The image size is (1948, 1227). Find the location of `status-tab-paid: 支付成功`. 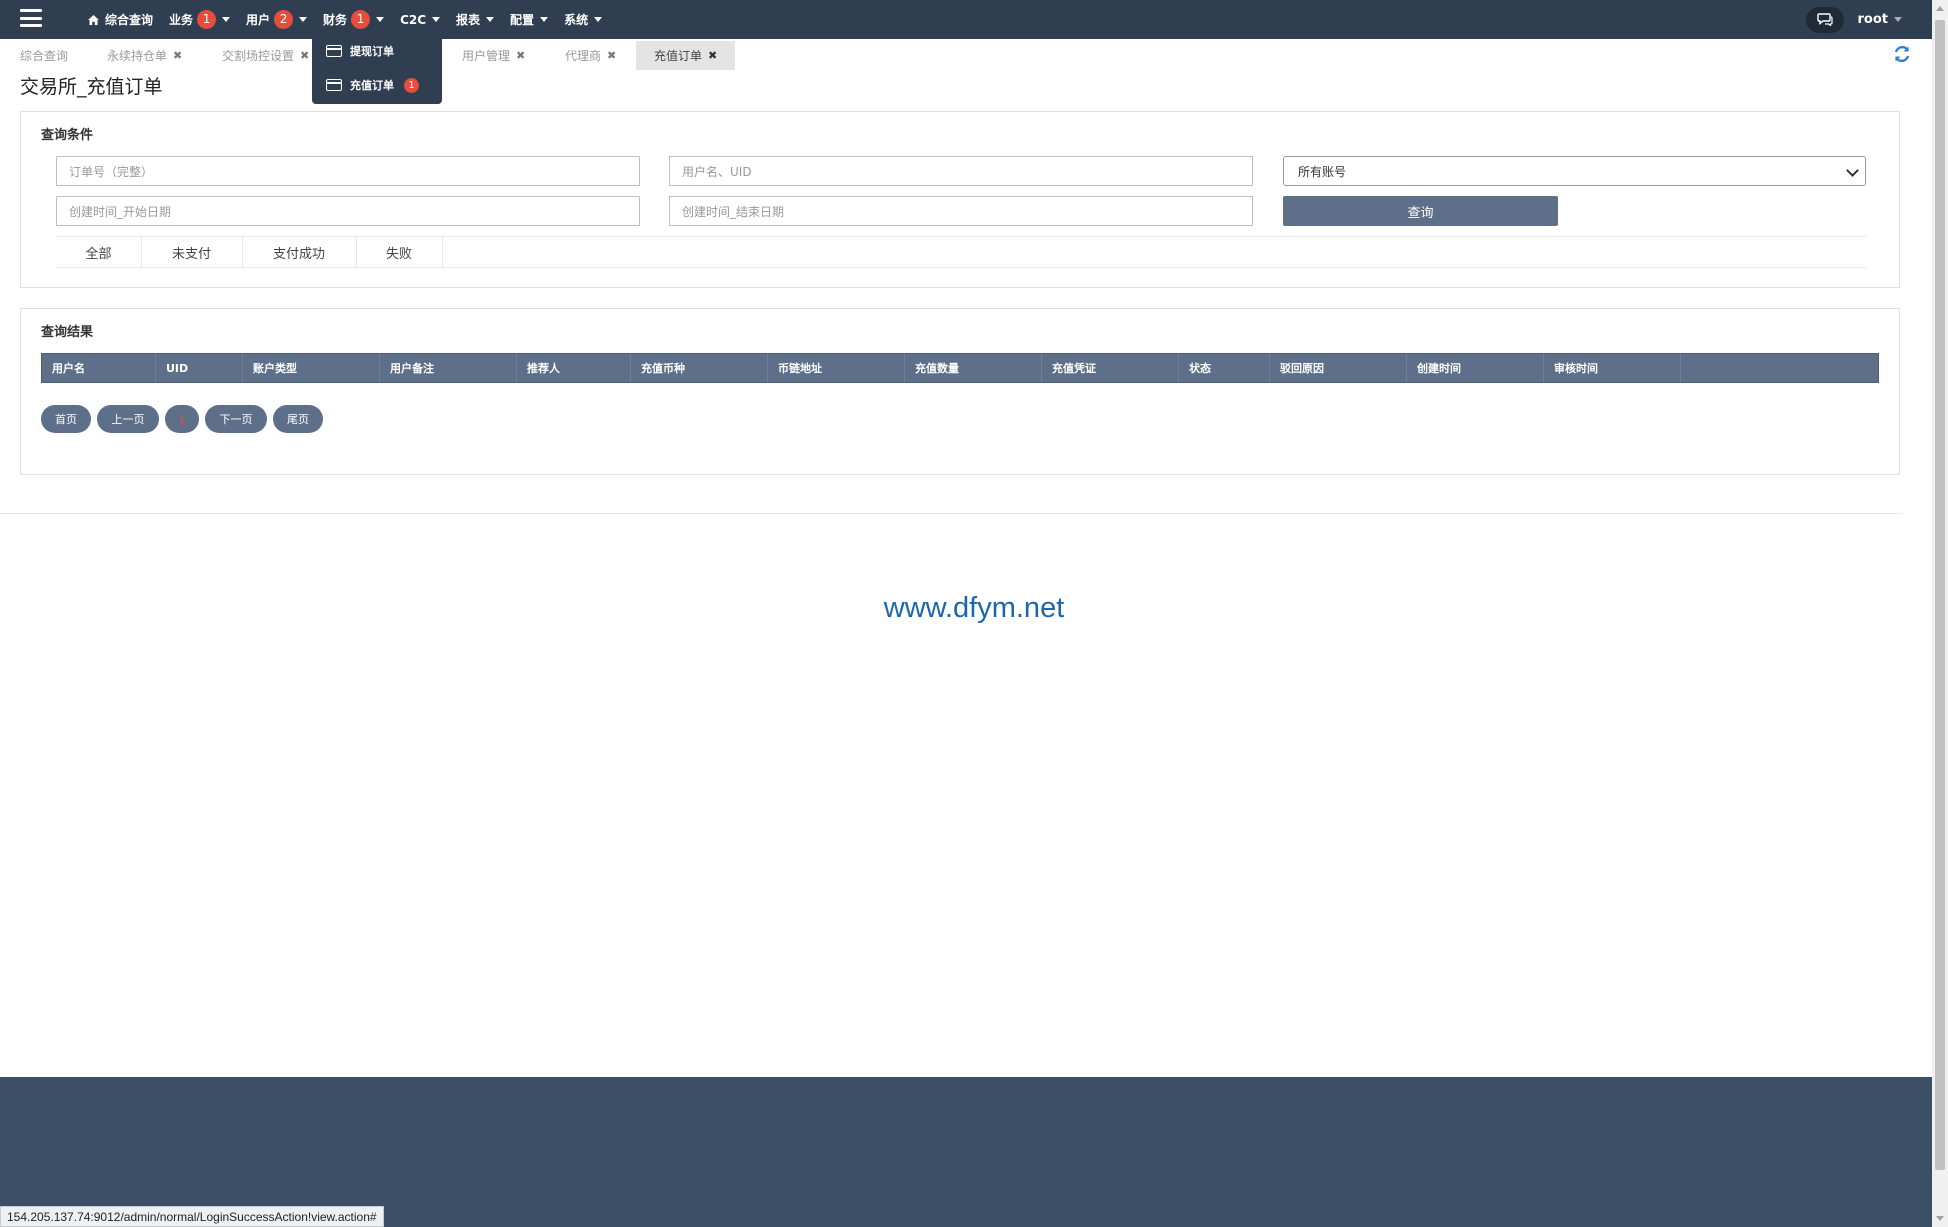

status-tab-paid: 支付成功 is located at coordinates (299, 252).